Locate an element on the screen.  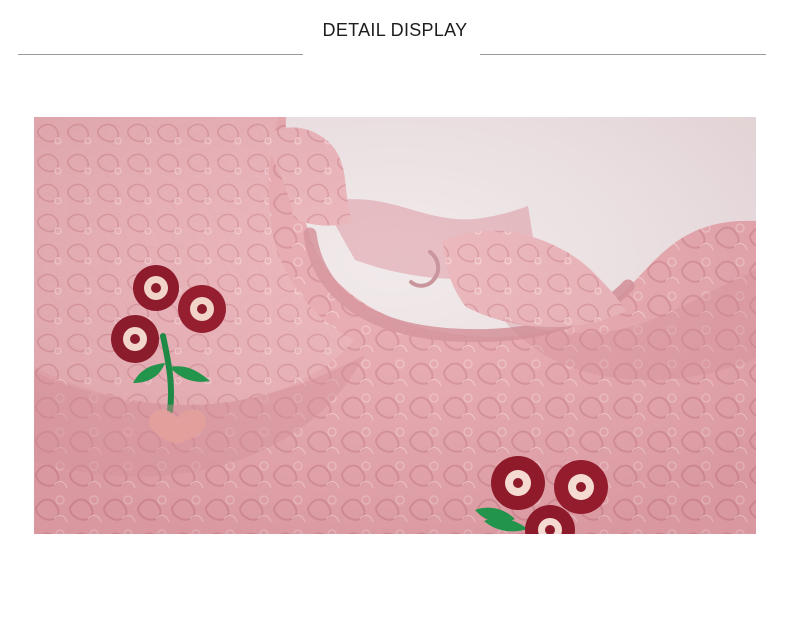
left-divider-line is located at coordinates (160, 54).